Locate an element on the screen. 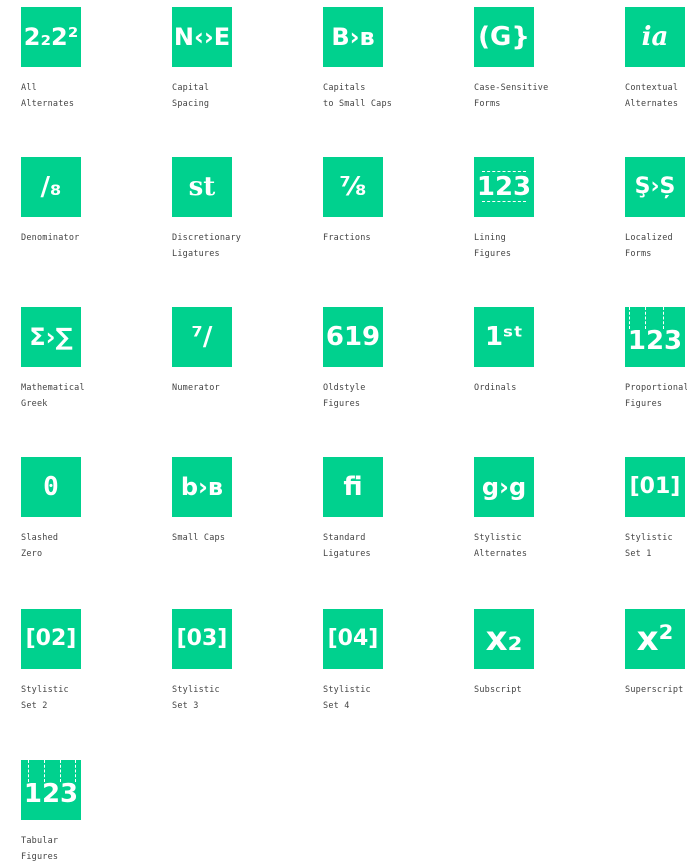 The image size is (687, 865). feature-label: Fractions is located at coordinates (347, 238).